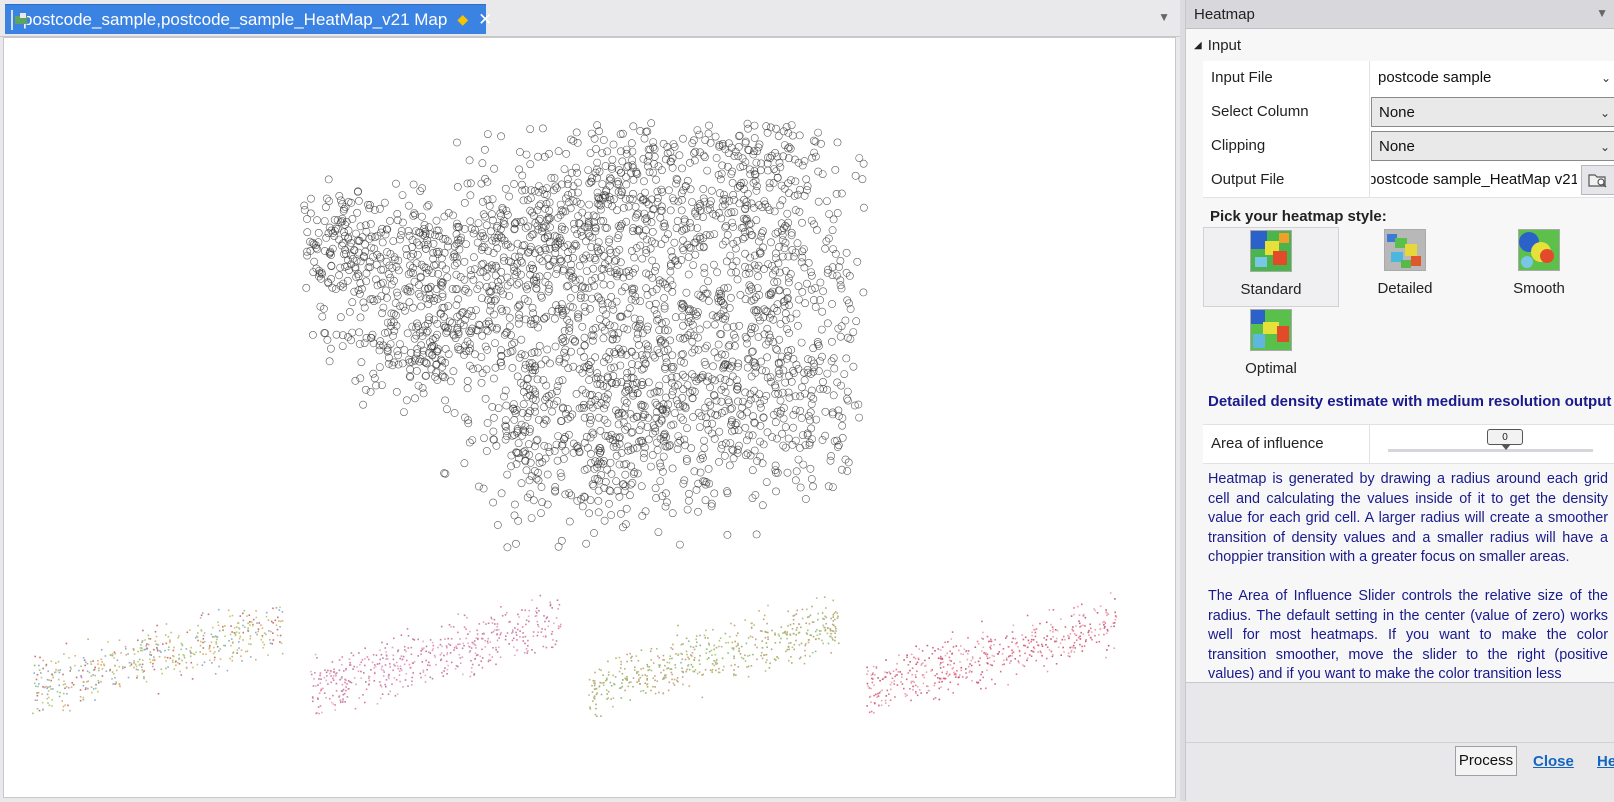  Describe the element at coordinates (1492, 112) in the screenshot. I see `select-column-select: None ⌄` at that location.